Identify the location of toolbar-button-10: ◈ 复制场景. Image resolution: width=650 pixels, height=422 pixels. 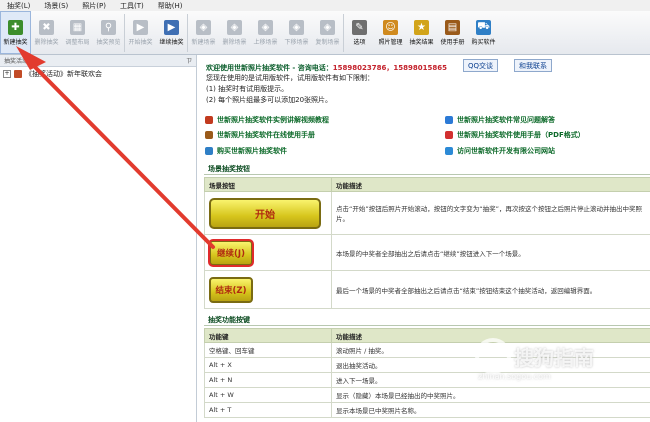
(327, 32).